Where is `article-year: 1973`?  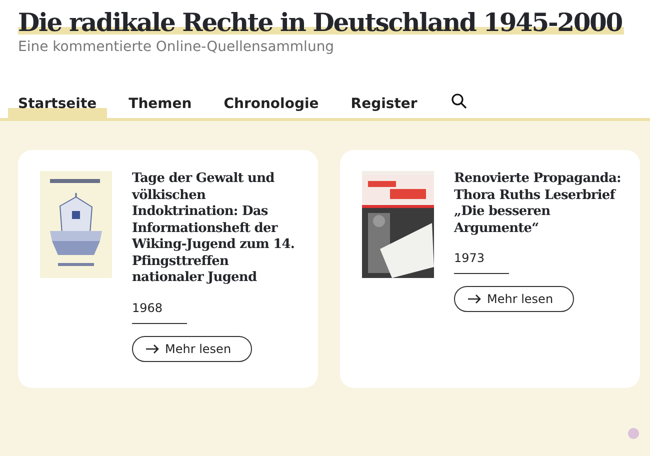
article-year: 1973 is located at coordinates (481, 262).